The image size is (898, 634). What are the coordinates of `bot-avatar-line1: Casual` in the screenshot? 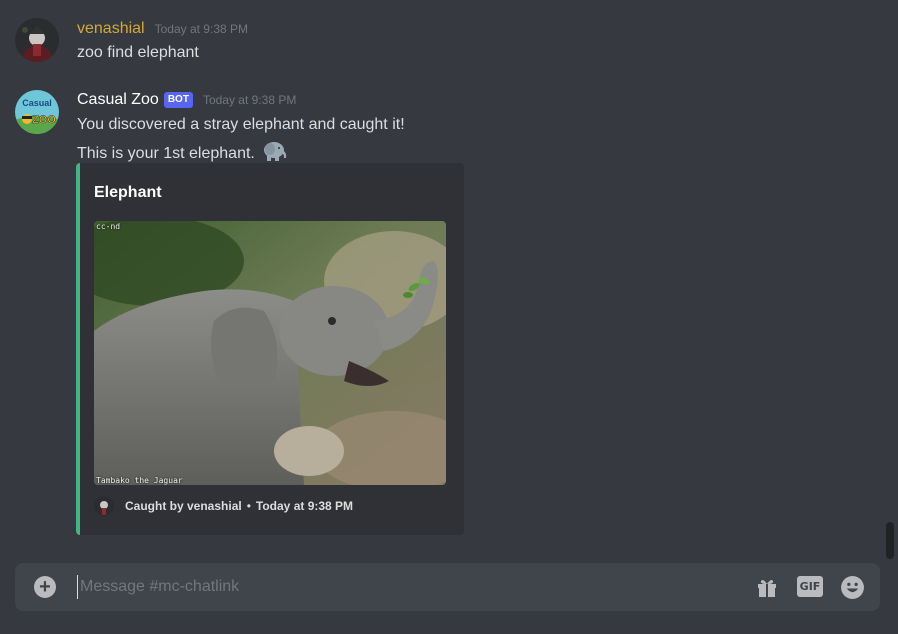 It's located at (37, 103).